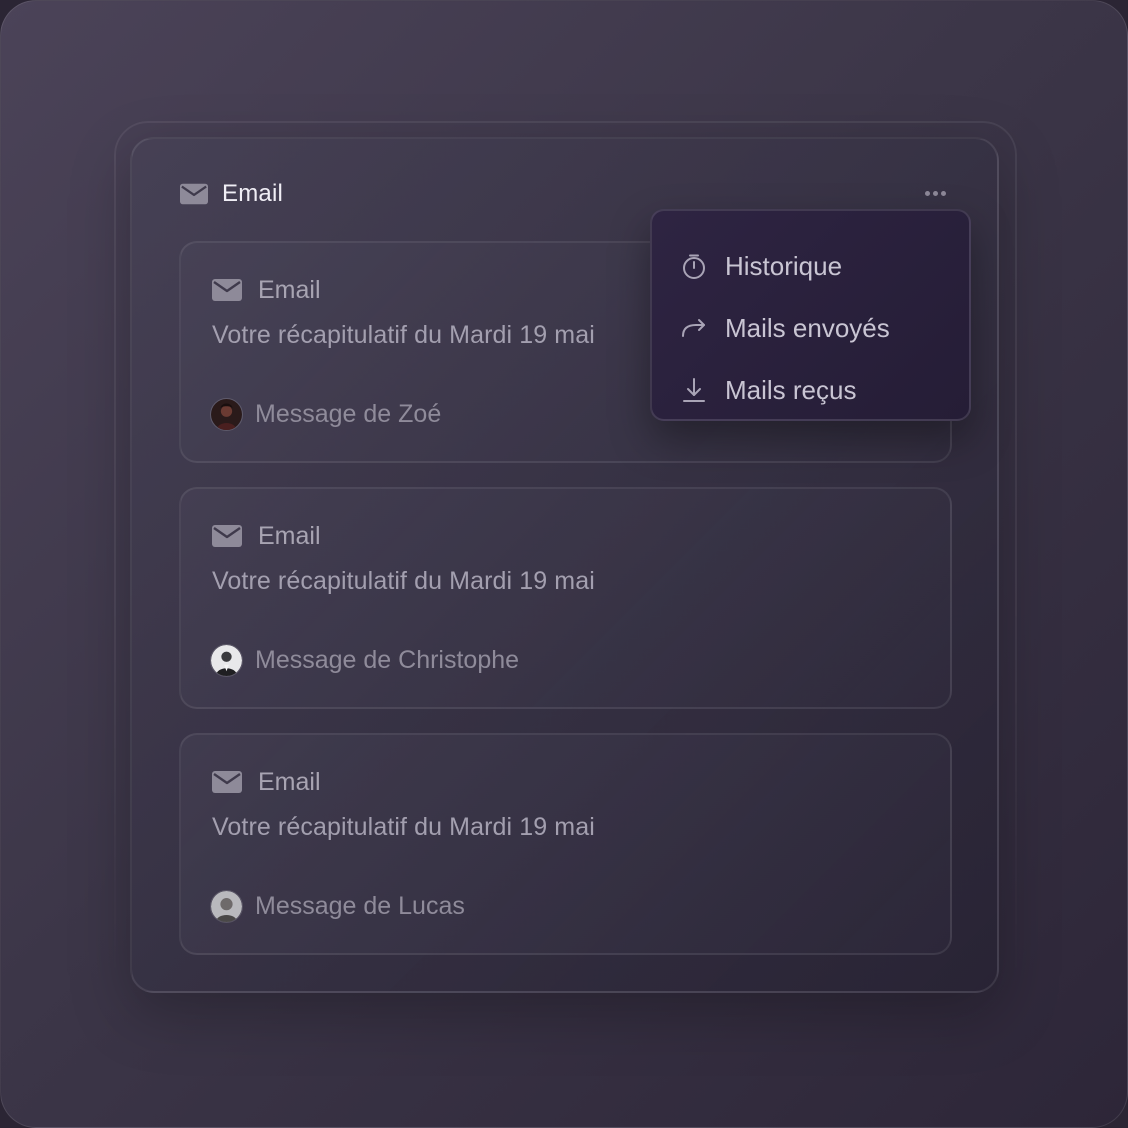 The width and height of the screenshot is (1128, 1128). I want to click on avatar-christophe, so click(226, 660).